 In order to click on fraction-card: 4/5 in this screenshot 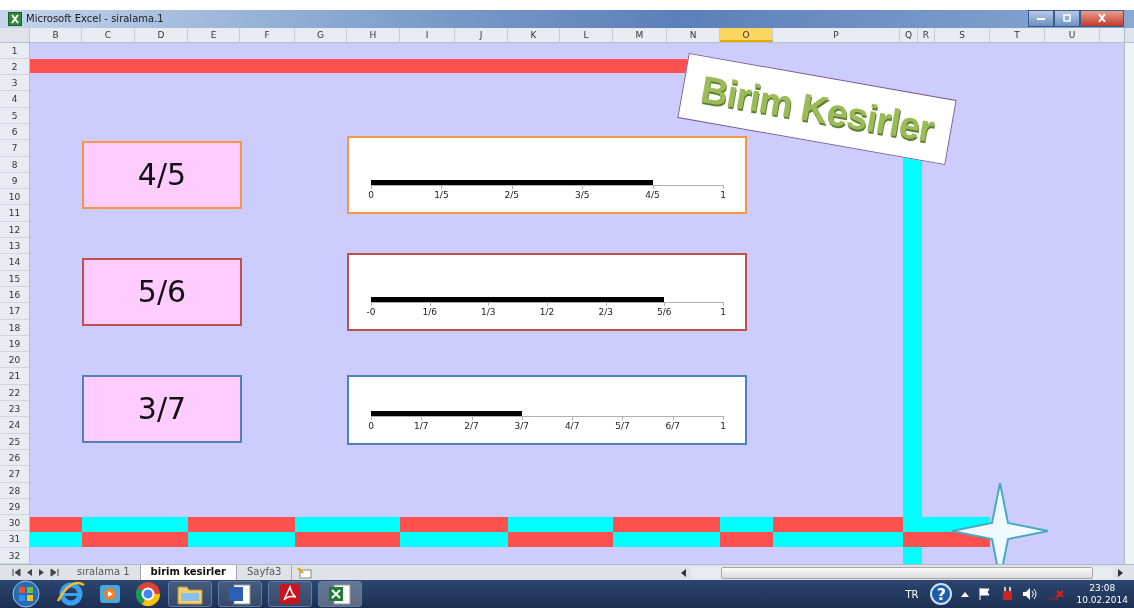, I will do `click(162, 174)`.